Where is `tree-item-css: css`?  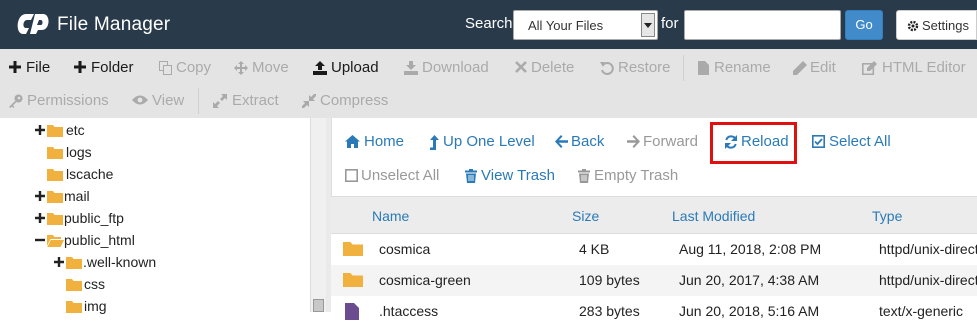 tree-item-css: css is located at coordinates (113, 285).